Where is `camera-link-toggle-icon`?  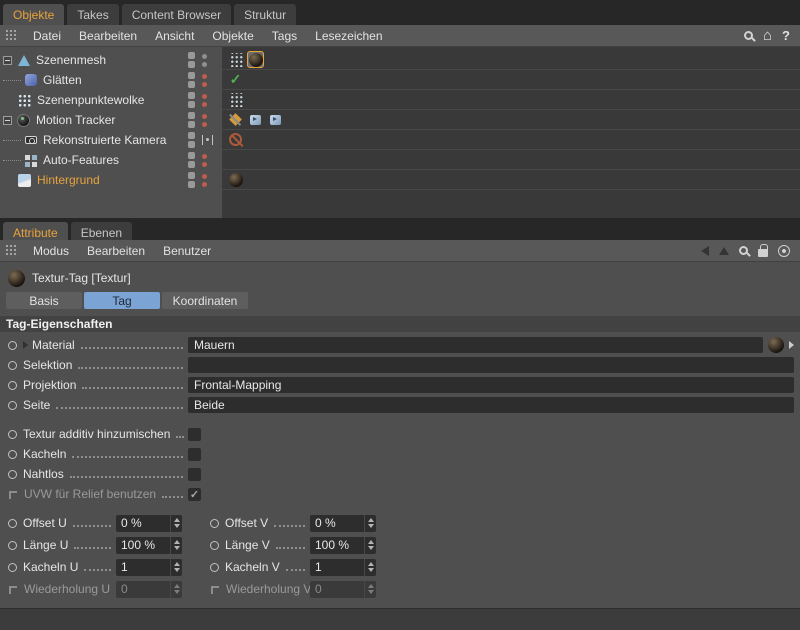 camera-link-toggle-icon is located at coordinates (207, 140).